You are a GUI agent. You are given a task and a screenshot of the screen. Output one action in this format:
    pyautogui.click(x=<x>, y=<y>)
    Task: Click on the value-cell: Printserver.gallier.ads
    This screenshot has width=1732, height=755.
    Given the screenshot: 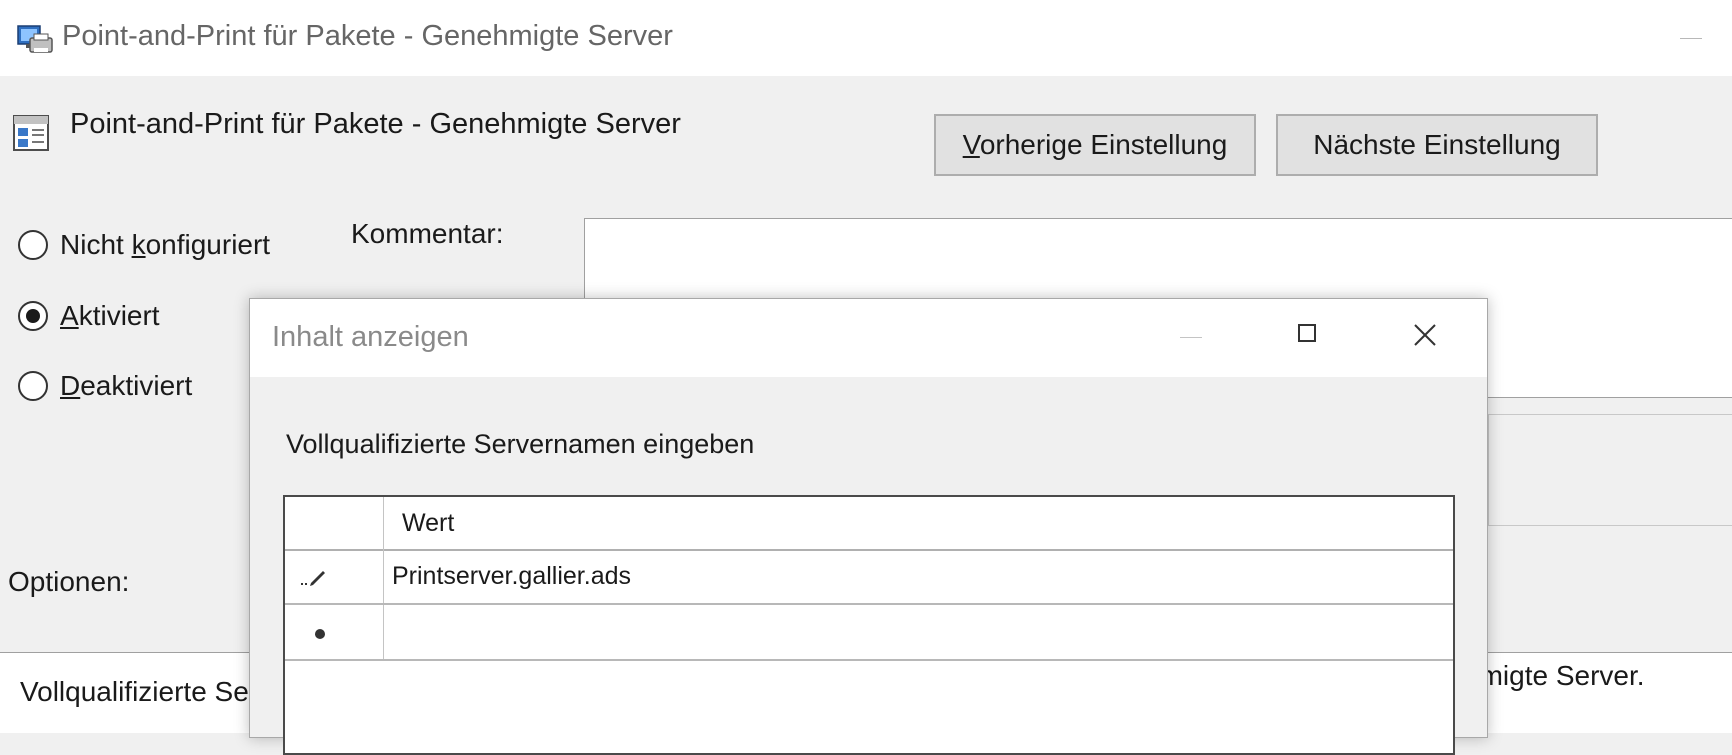 What is the action you would take?
    pyautogui.click(x=918, y=576)
    